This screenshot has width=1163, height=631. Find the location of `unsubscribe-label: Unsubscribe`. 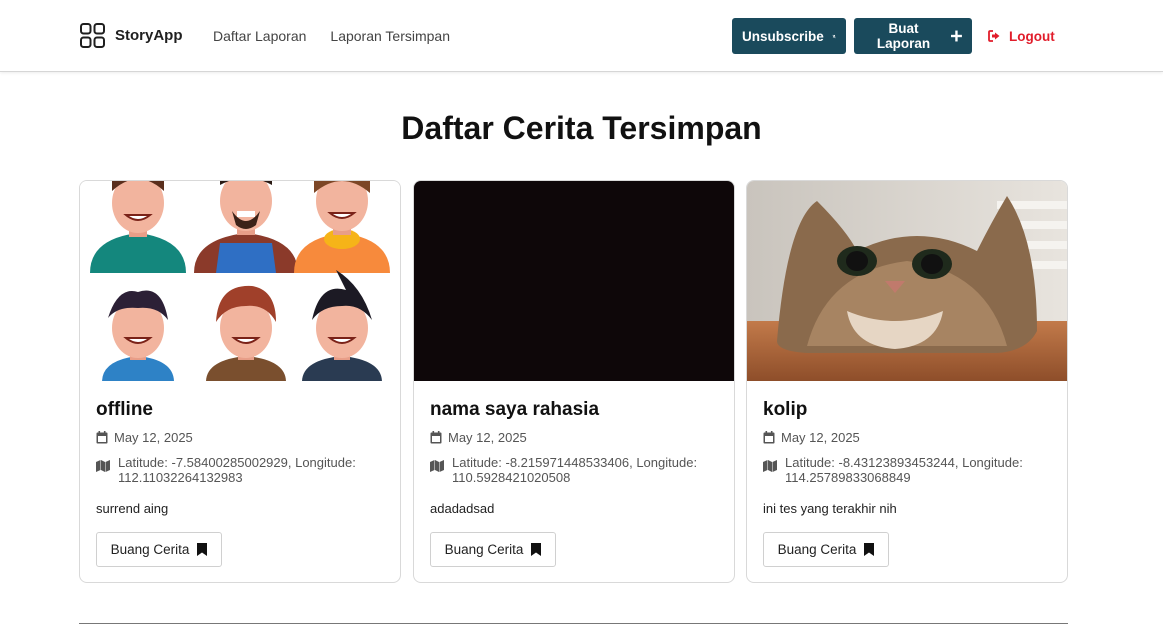

unsubscribe-label: Unsubscribe is located at coordinates (783, 36).